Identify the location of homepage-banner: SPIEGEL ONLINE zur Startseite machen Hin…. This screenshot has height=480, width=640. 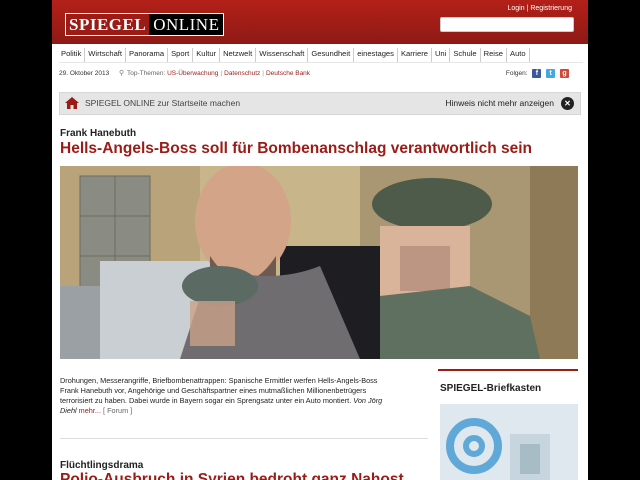
(320, 103).